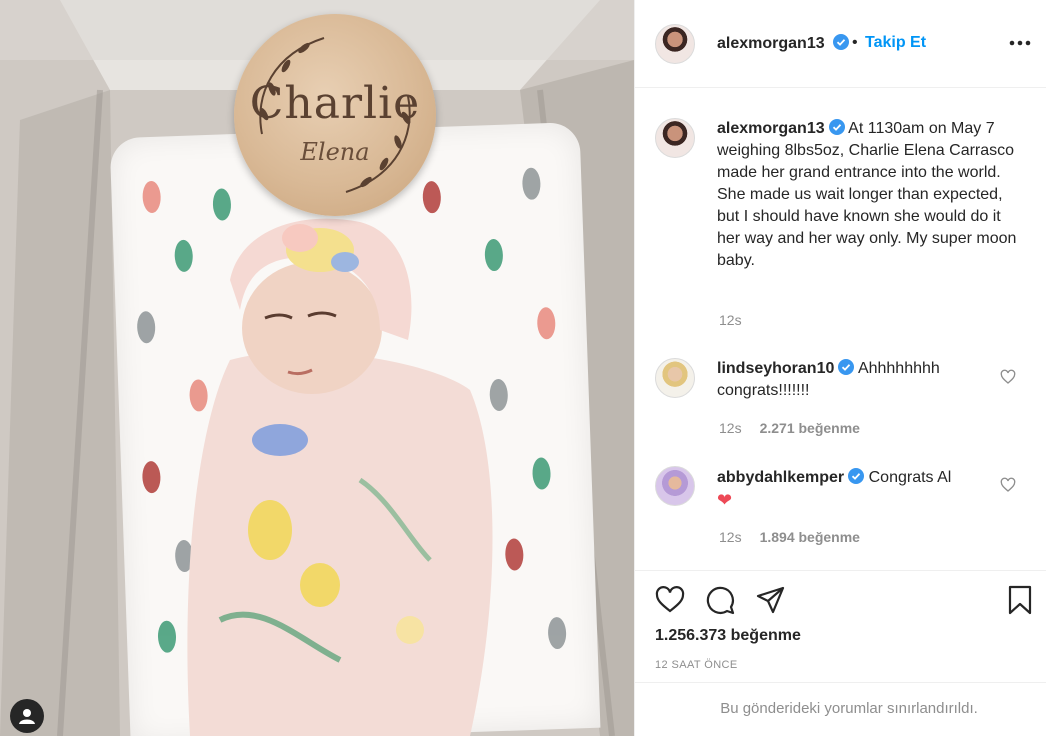 Image resolution: width=1046 pixels, height=736 pixels. I want to click on comment-username: lindseyhoran10, so click(775, 368).